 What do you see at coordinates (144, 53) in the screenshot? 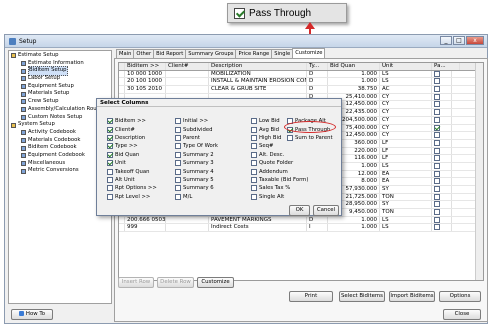
I see `tab-other: Other` at bounding box center [144, 53].